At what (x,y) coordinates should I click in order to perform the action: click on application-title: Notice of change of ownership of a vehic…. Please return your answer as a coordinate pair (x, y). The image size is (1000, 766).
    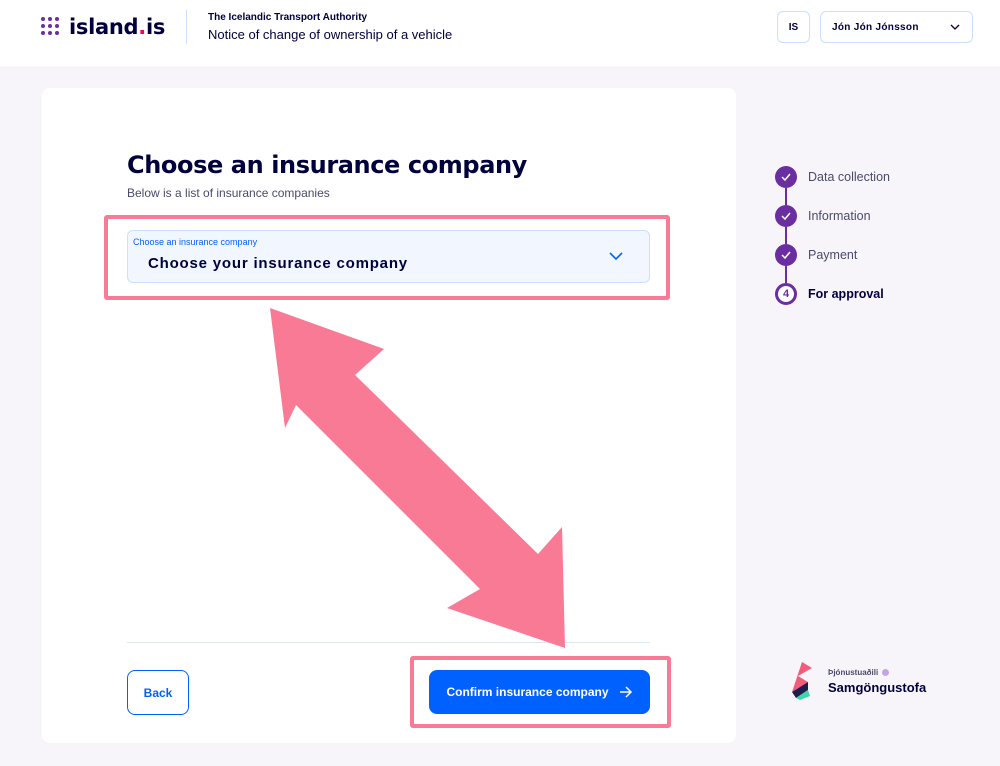
    Looking at the image, I should click on (330, 34).